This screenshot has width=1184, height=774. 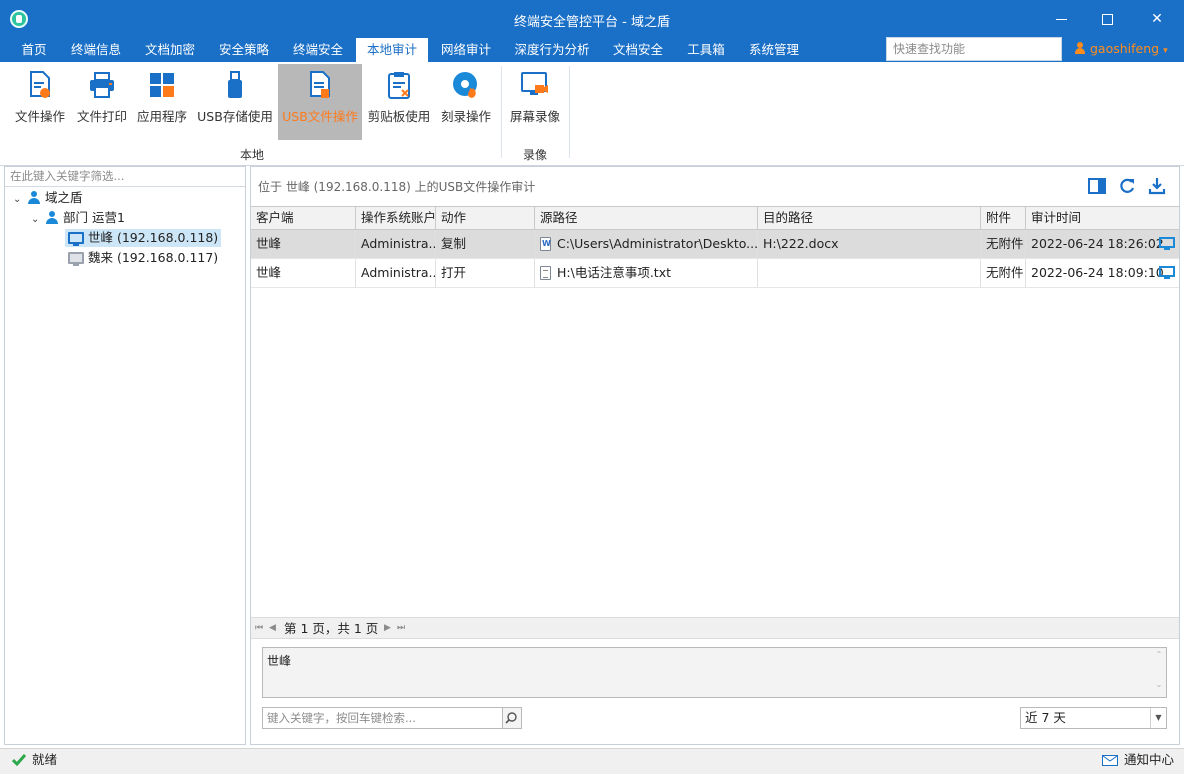 I want to click on word-file-icon, so click(x=545, y=244).